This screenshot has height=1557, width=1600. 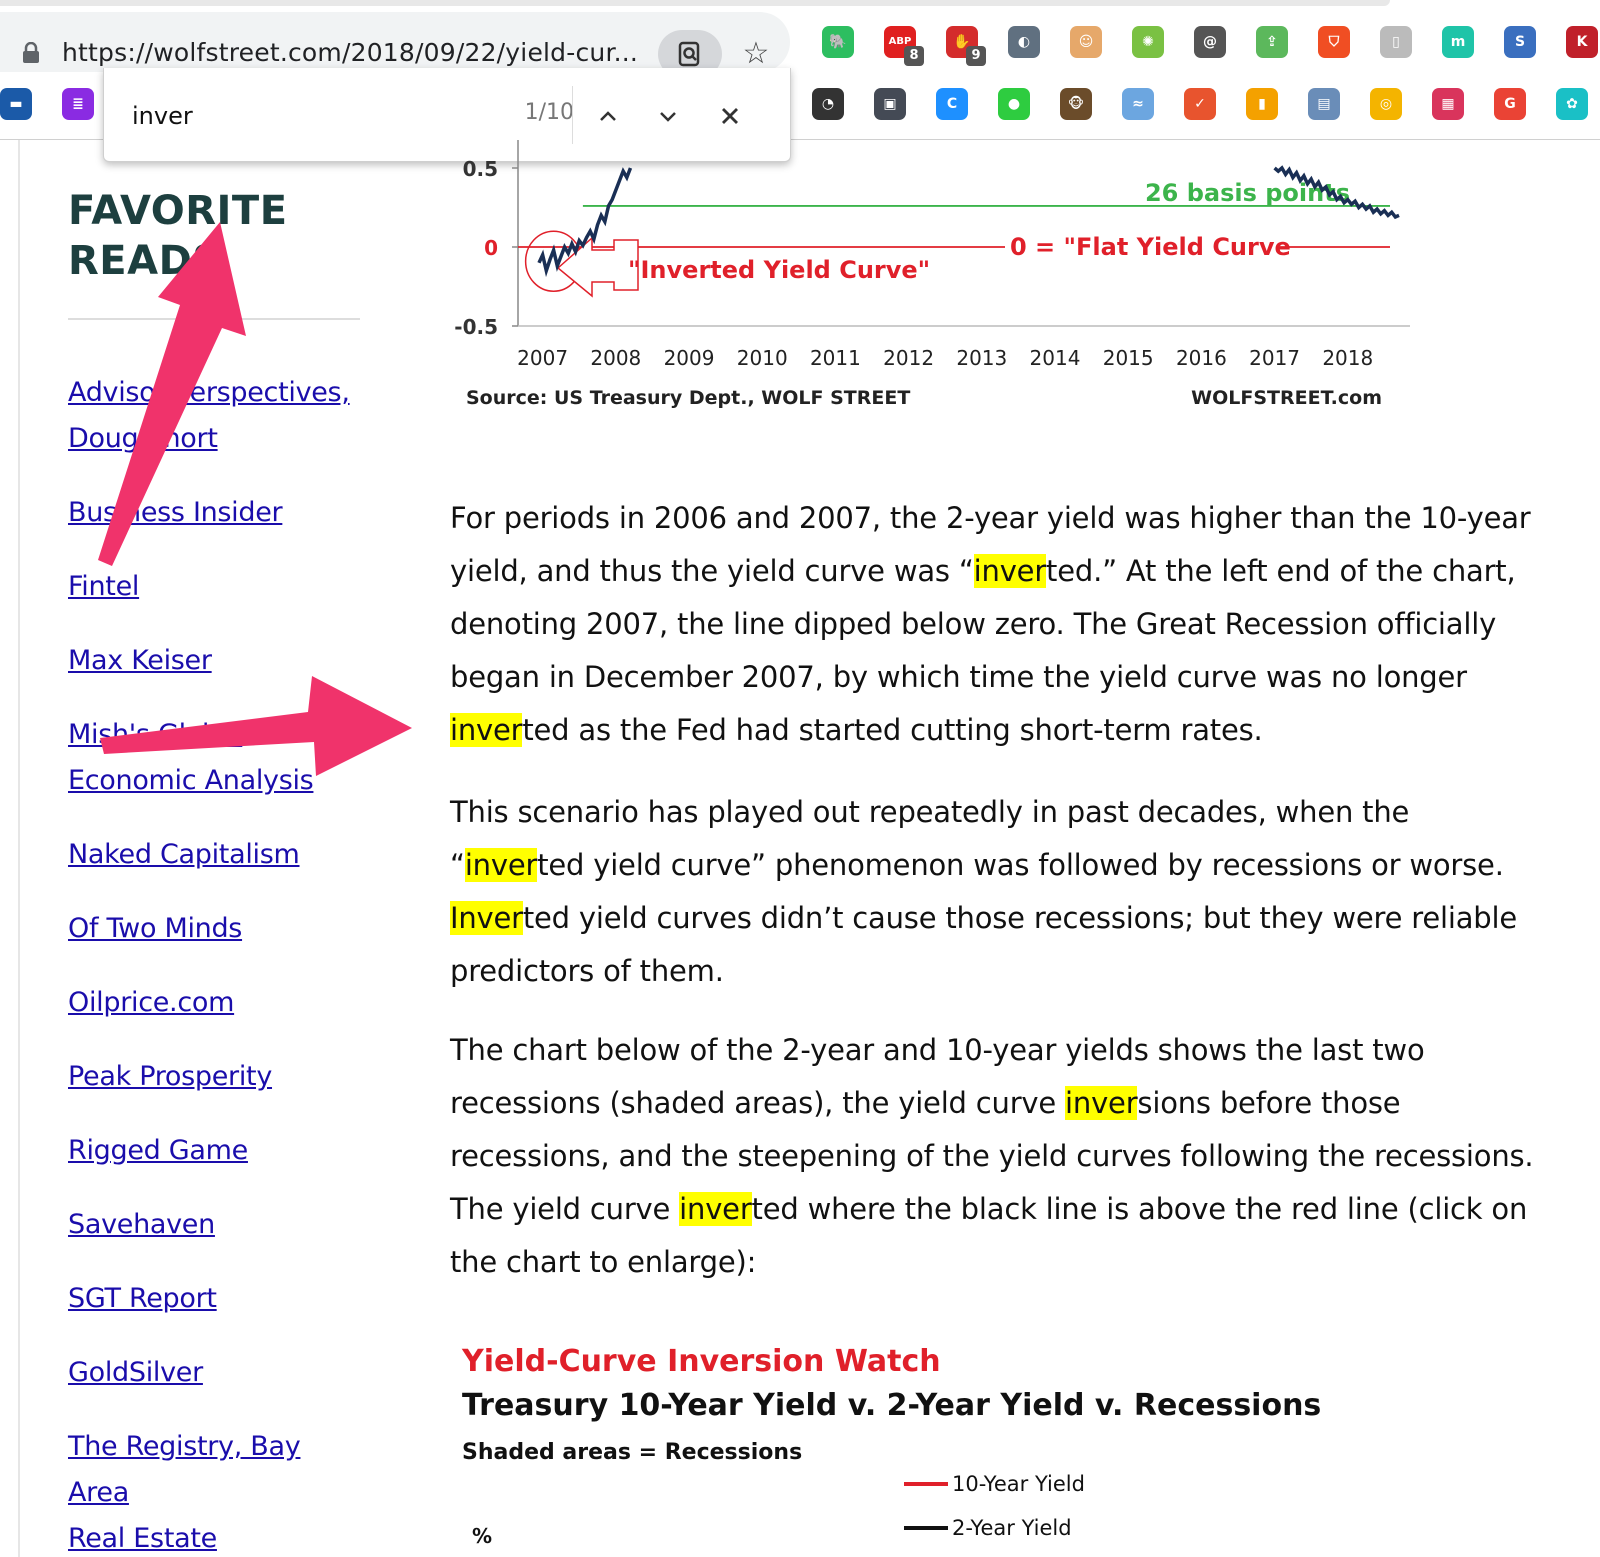 I want to click on inversion-annotation: "Inverted Yield Curve", so click(x=779, y=270).